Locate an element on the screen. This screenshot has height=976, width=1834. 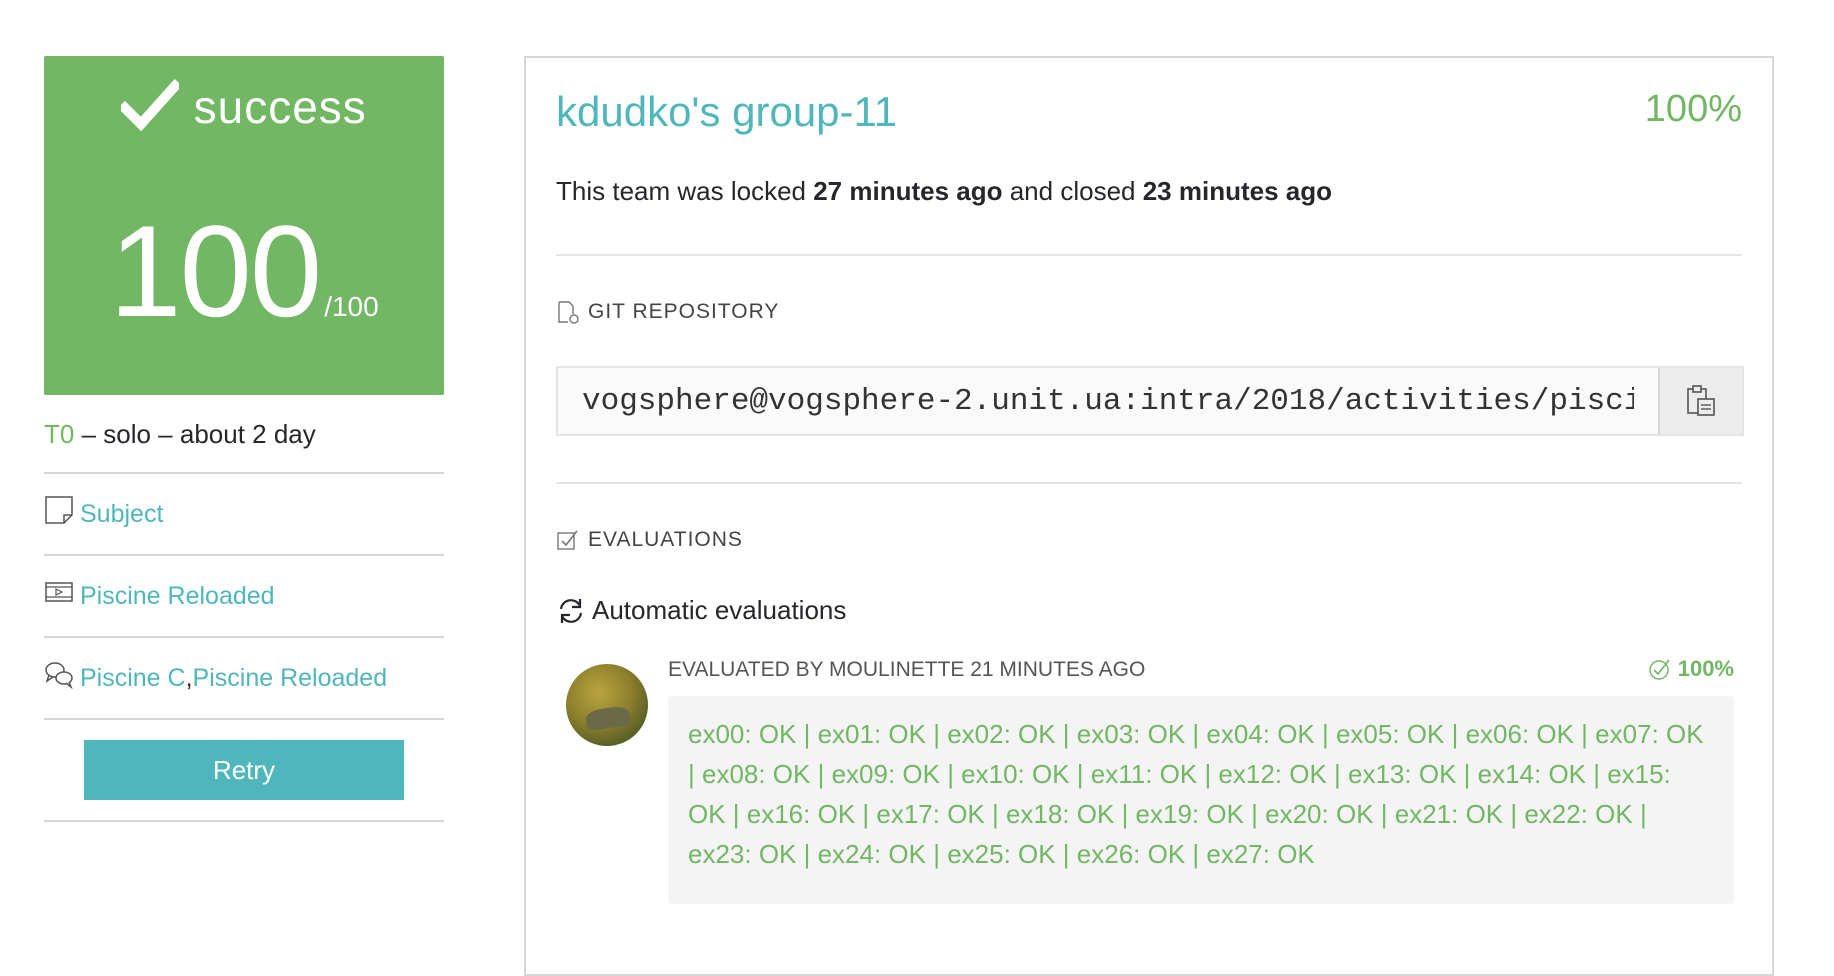
score-row: 100/100 is located at coordinates (244, 271).